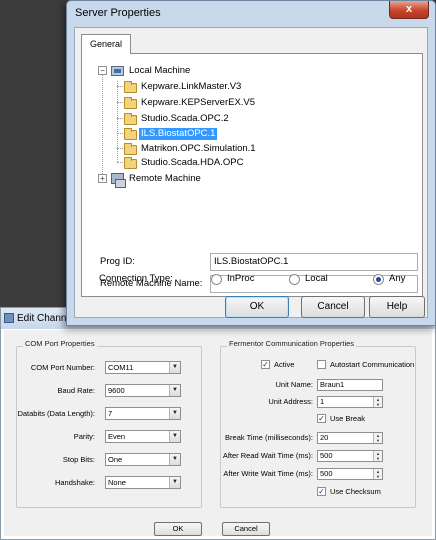  I want to click on inproc-radio, so click(216, 279).